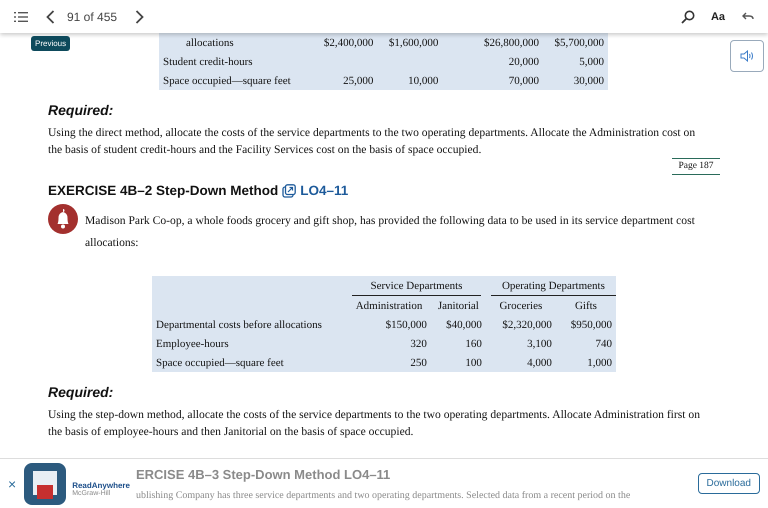 This screenshot has width=768, height=508. What do you see at coordinates (50, 43) in the screenshot?
I see `tooltip: Previous` at bounding box center [50, 43].